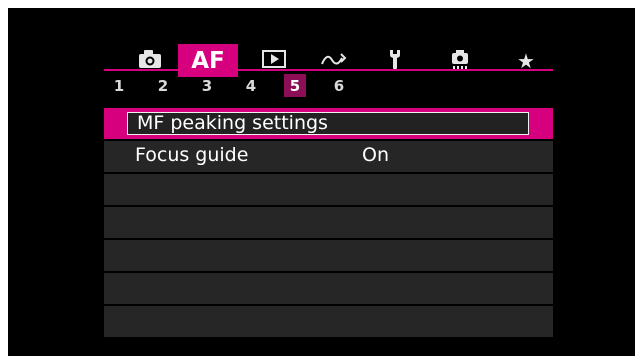  I want to click on tab-wireless, so click(334, 60).